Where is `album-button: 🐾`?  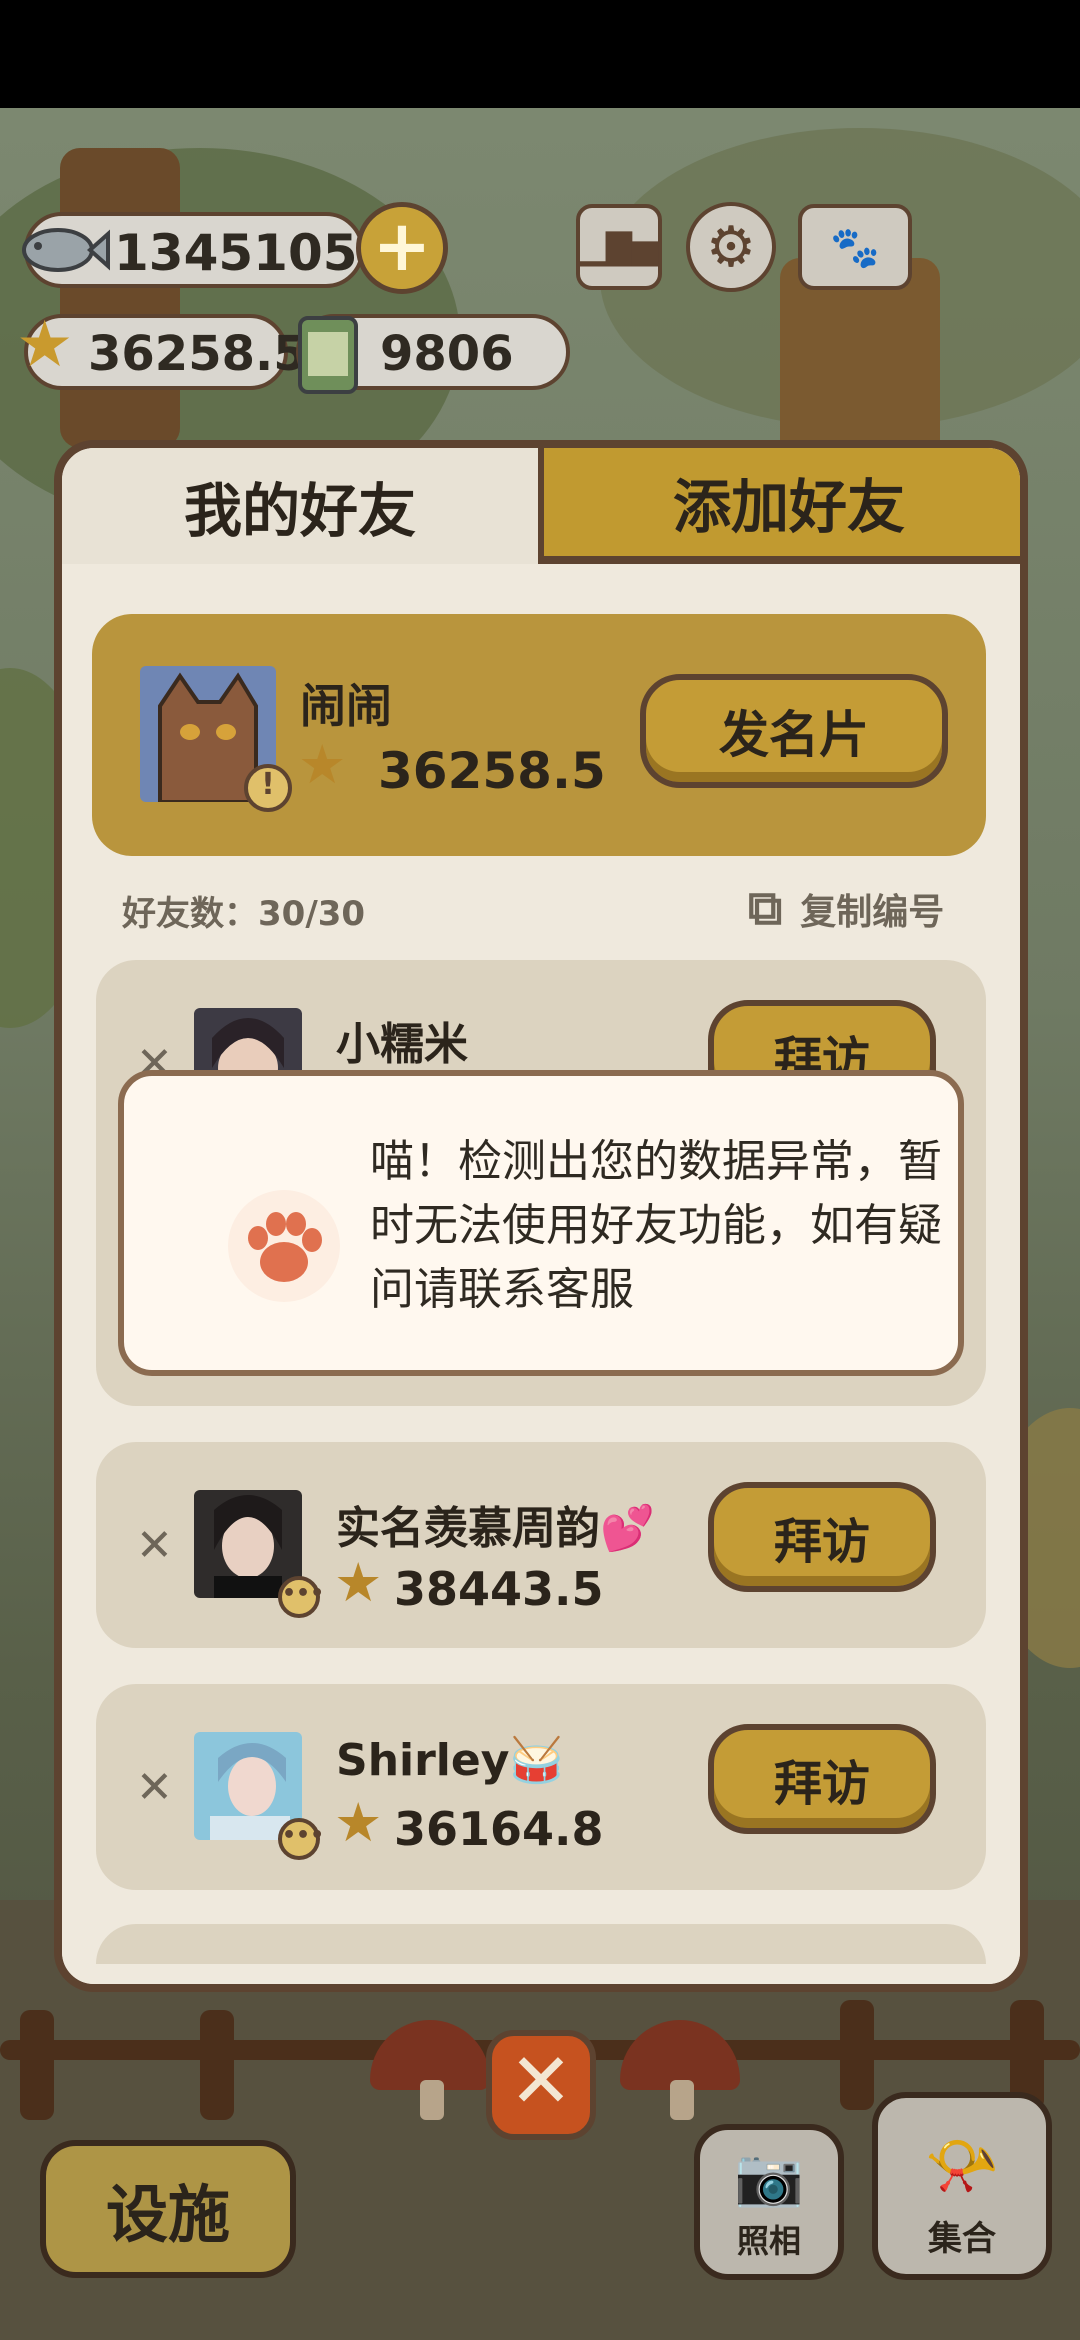
album-button: 🐾 is located at coordinates (855, 247).